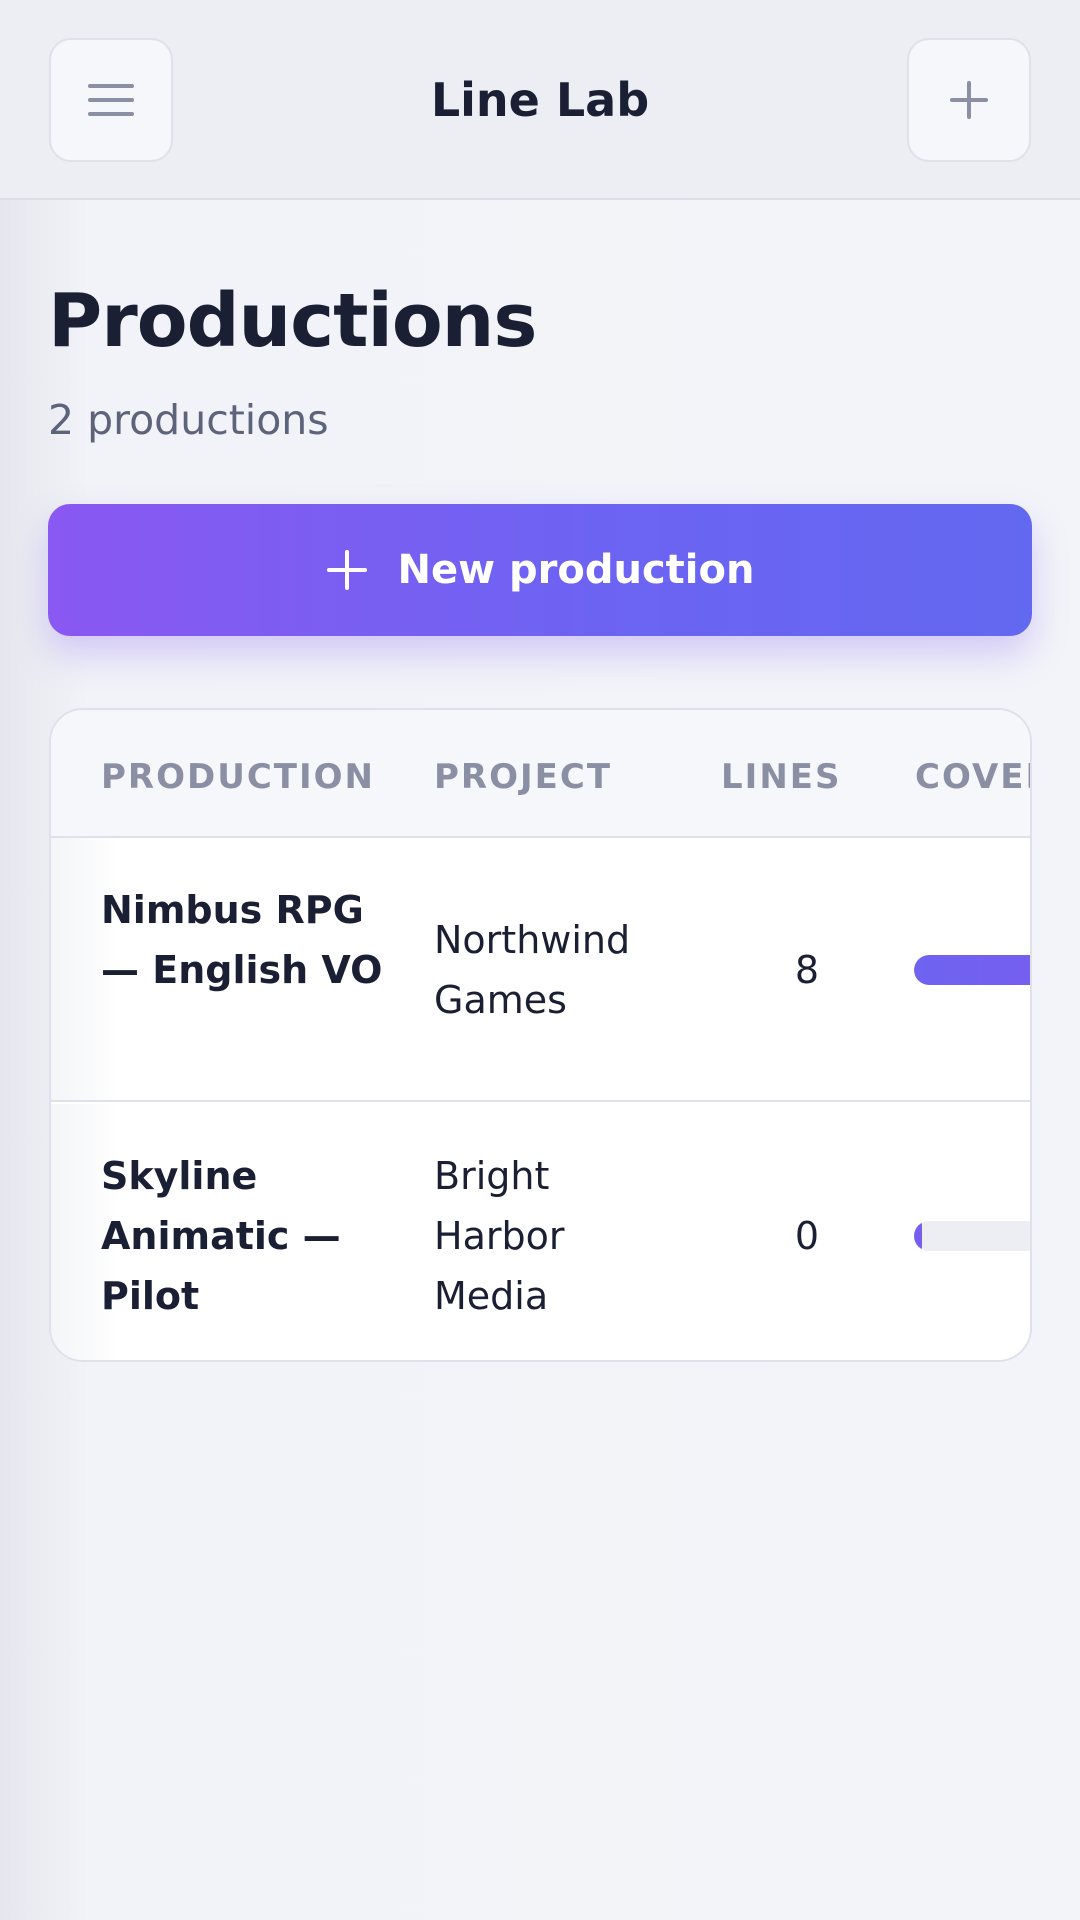 This screenshot has height=1920, width=1080. I want to click on page-title: Productions, so click(292, 321).